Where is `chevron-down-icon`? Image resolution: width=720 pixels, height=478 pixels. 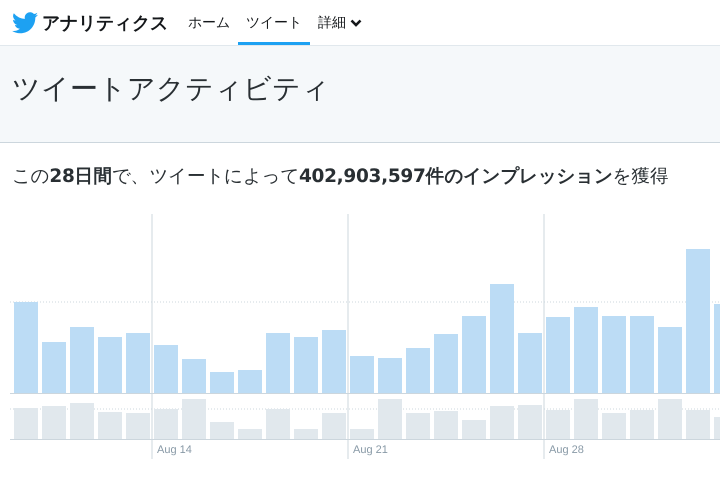
chevron-down-icon is located at coordinates (356, 23).